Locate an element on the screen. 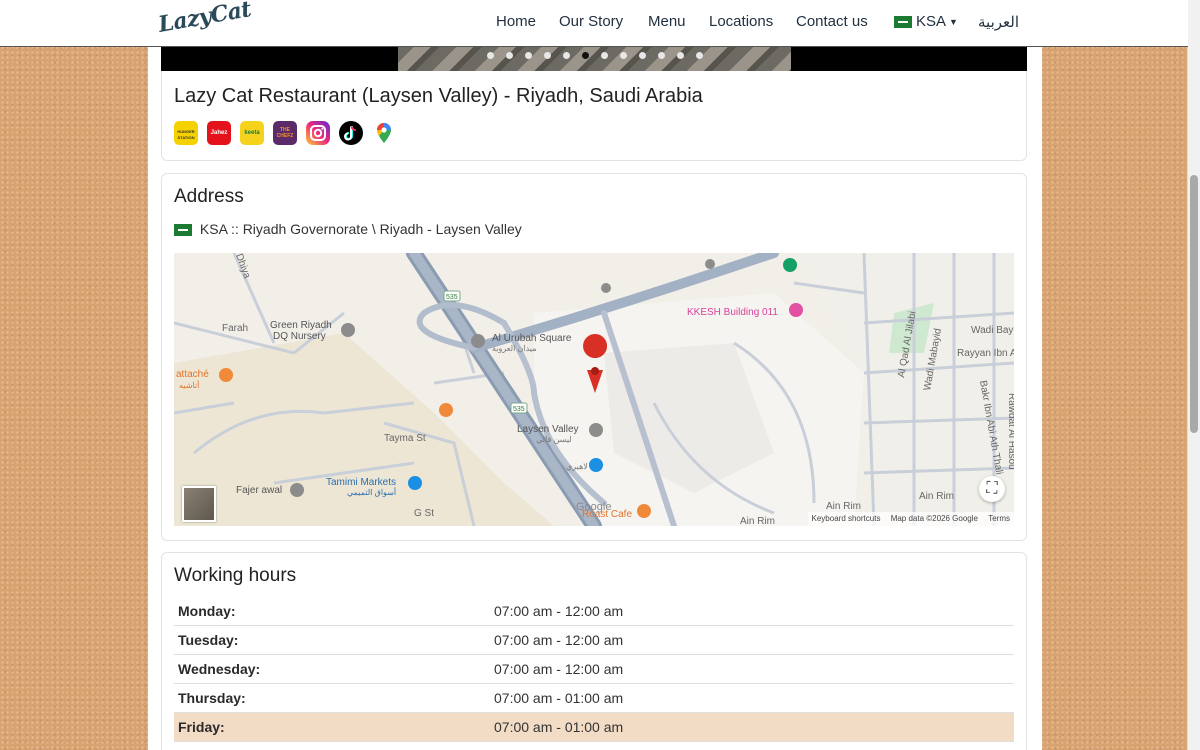 This screenshot has width=1200, height=750. label-route-535: 535 is located at coordinates (452, 297).